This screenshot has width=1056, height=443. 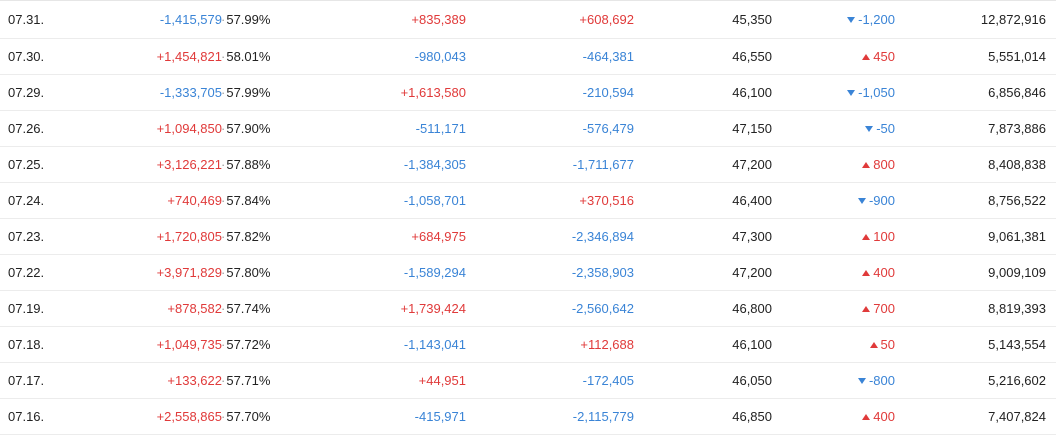 I want to click on institution-net-cell: -415,971, so click(x=440, y=416).